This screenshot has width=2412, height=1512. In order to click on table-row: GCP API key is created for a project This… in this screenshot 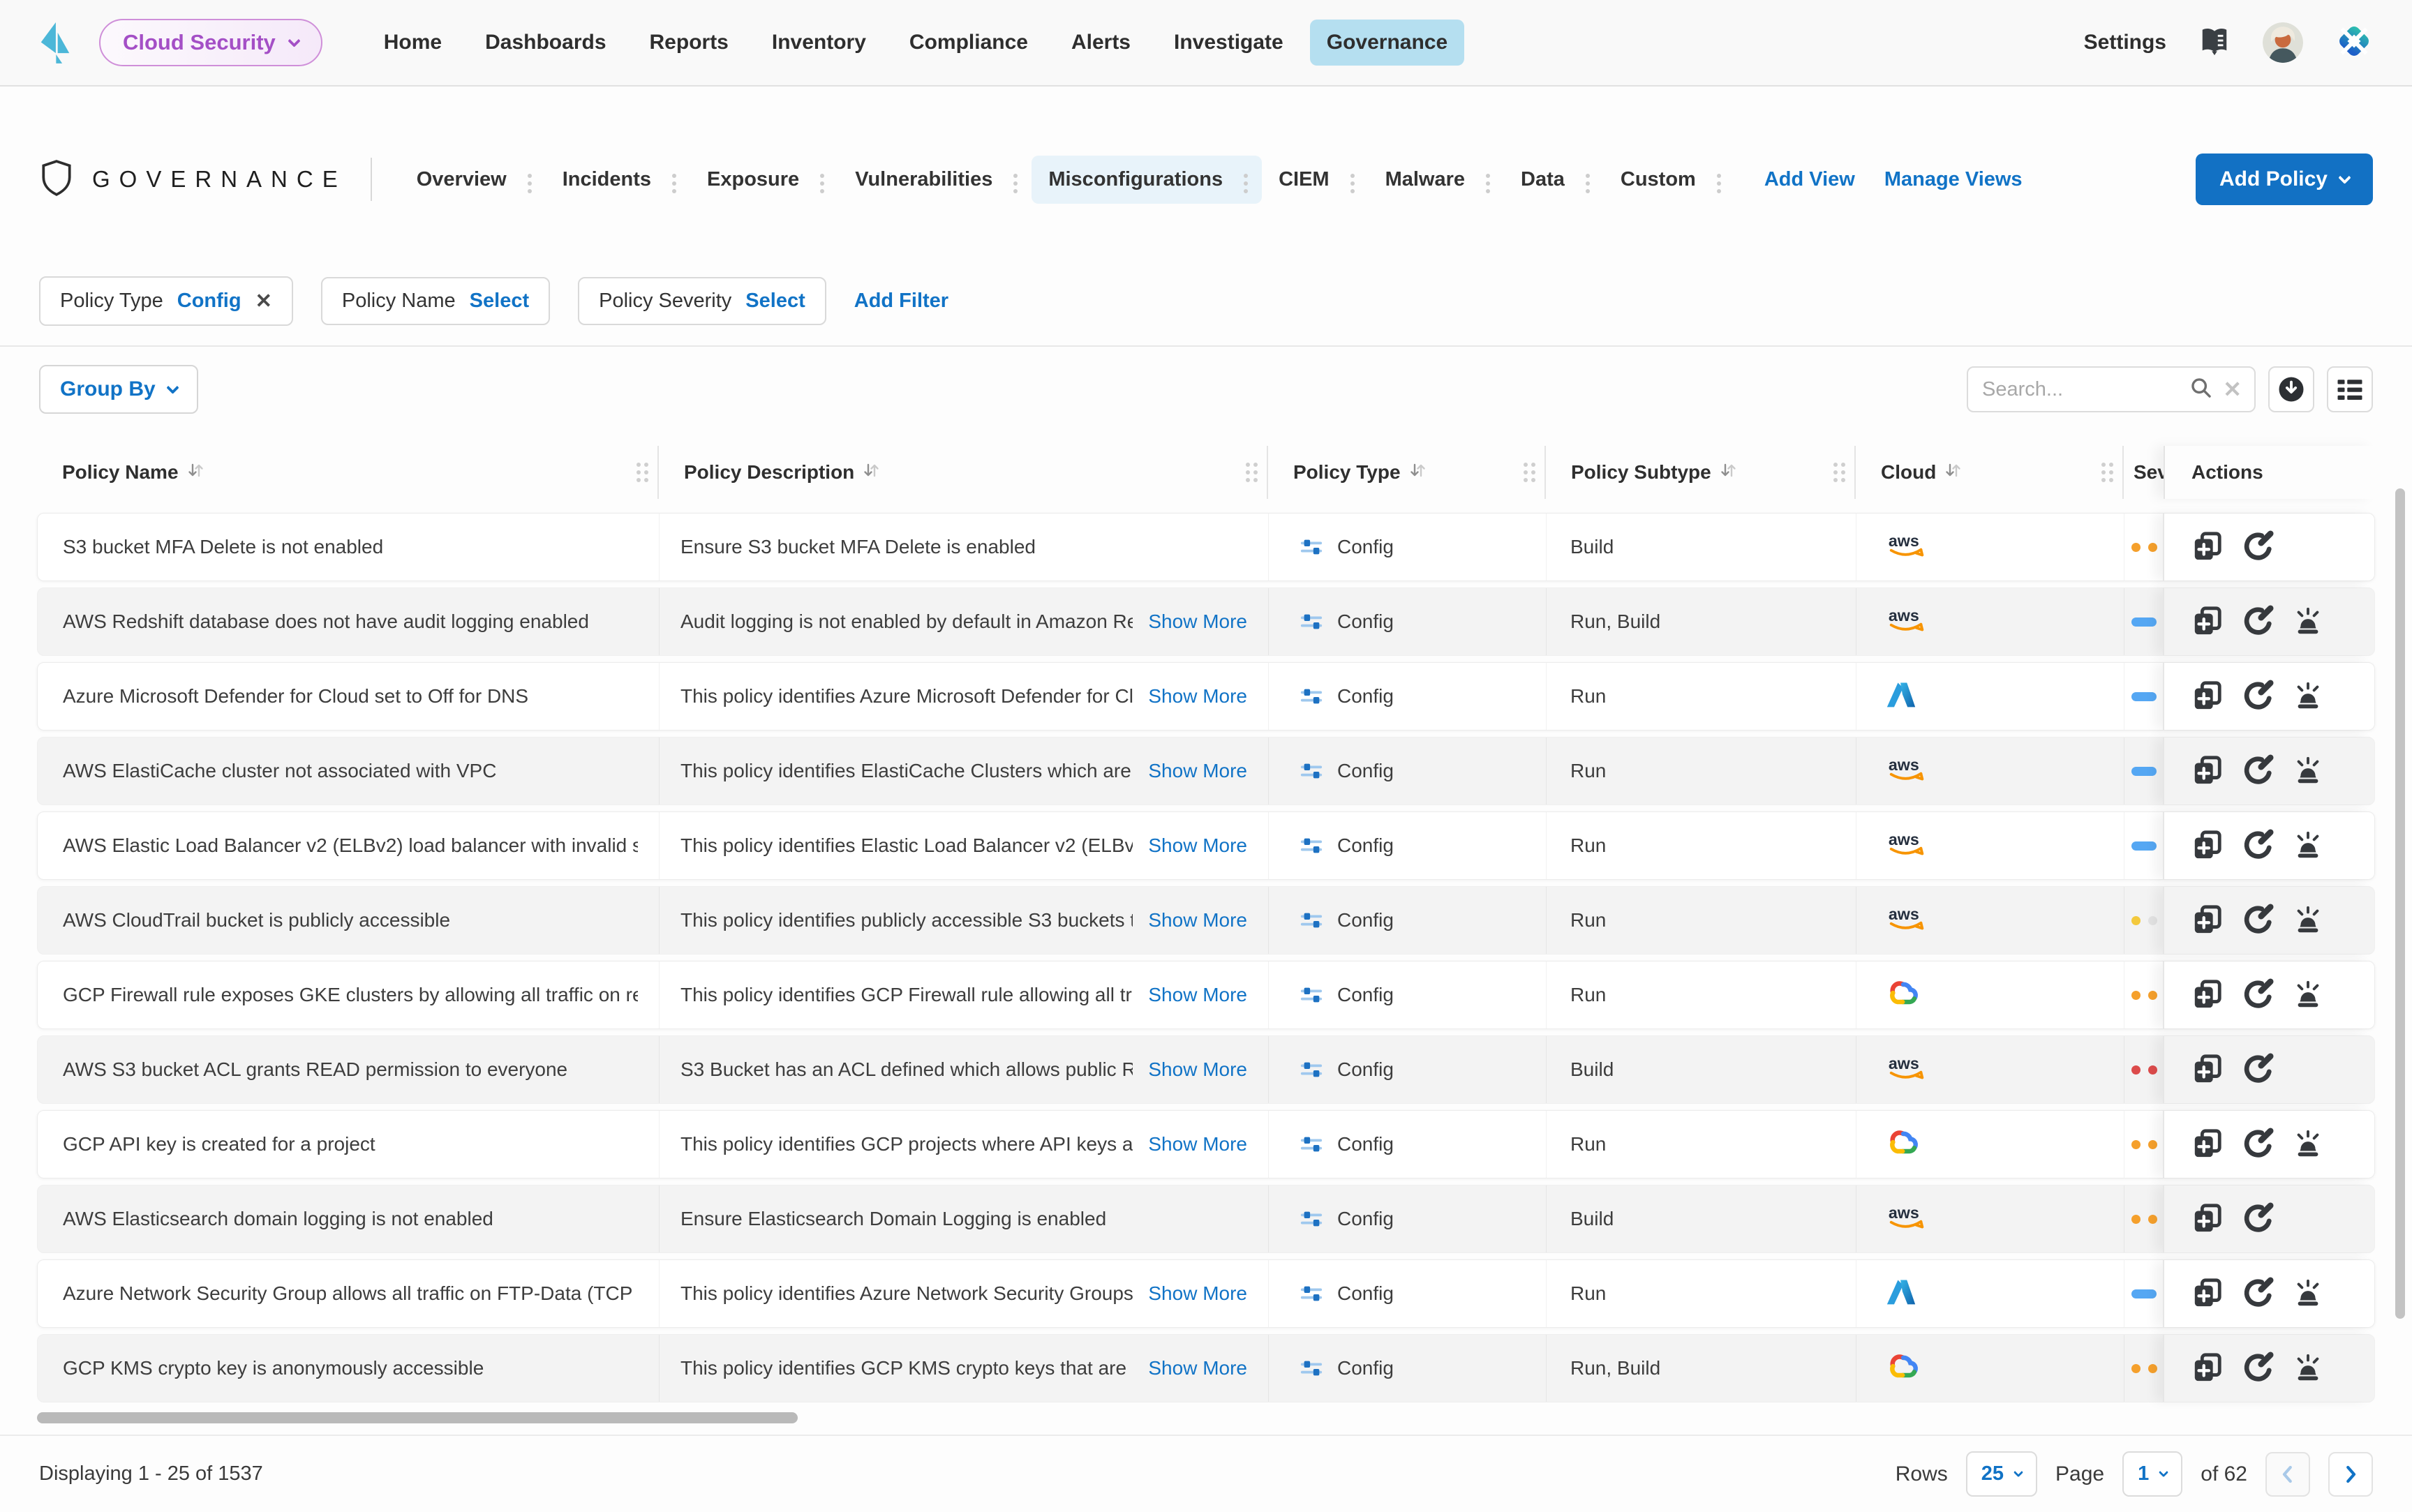, I will do `click(1206, 1144)`.